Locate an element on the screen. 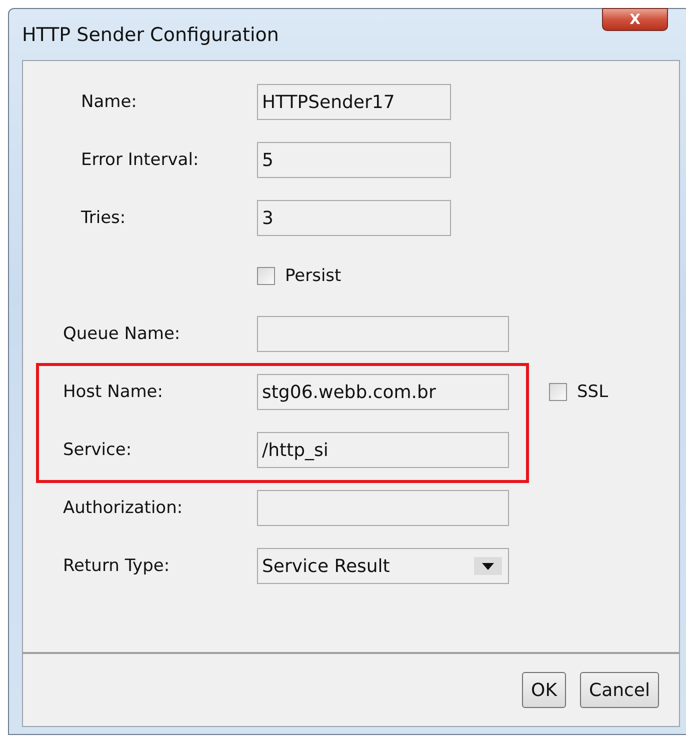 Image resolution: width=686 pixels, height=740 pixels. input-field: stg06.webb.com.br is located at coordinates (383, 392).